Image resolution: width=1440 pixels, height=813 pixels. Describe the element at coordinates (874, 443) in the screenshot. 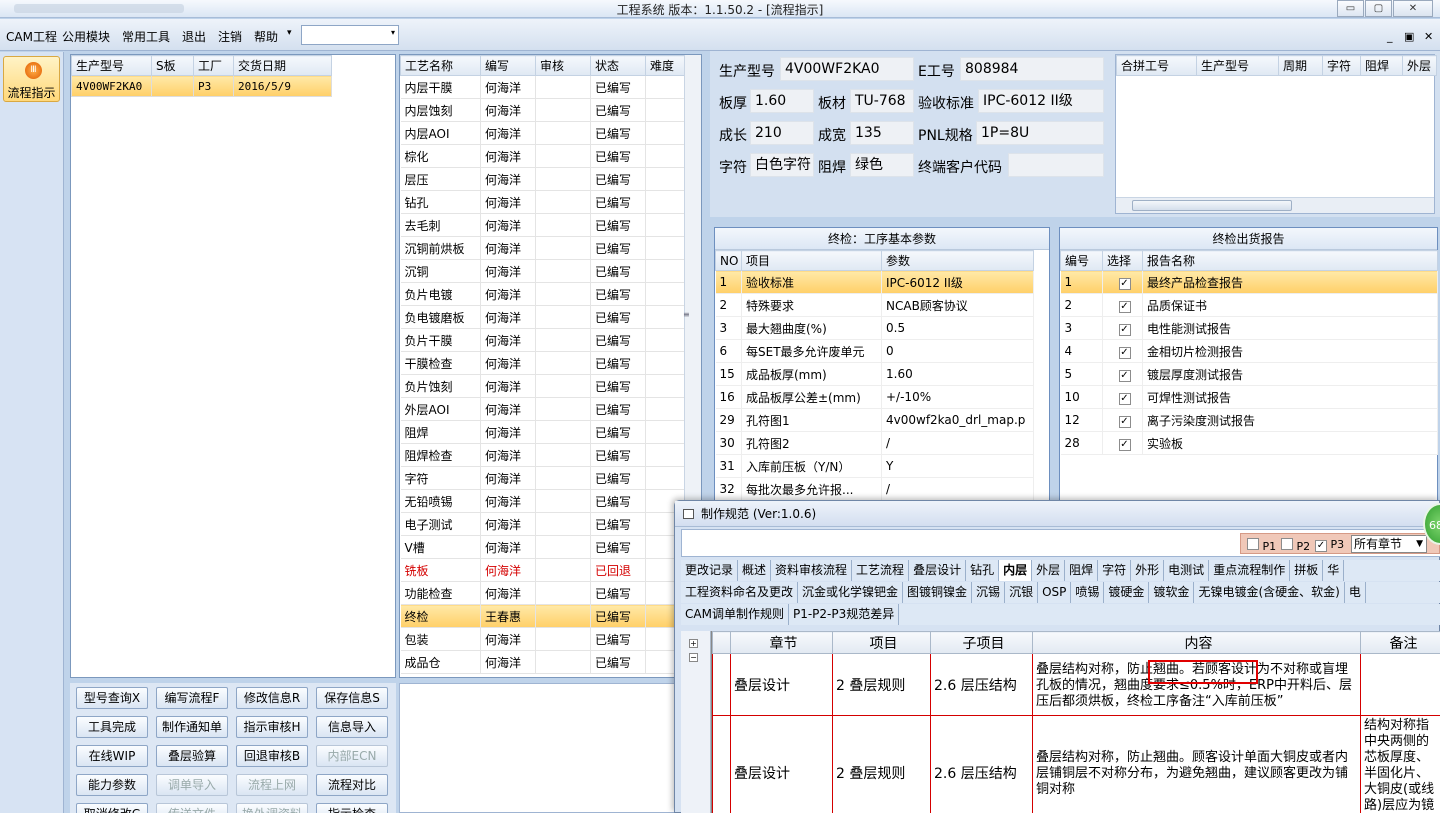

I see `table-row: 30 孔符图2/` at that location.